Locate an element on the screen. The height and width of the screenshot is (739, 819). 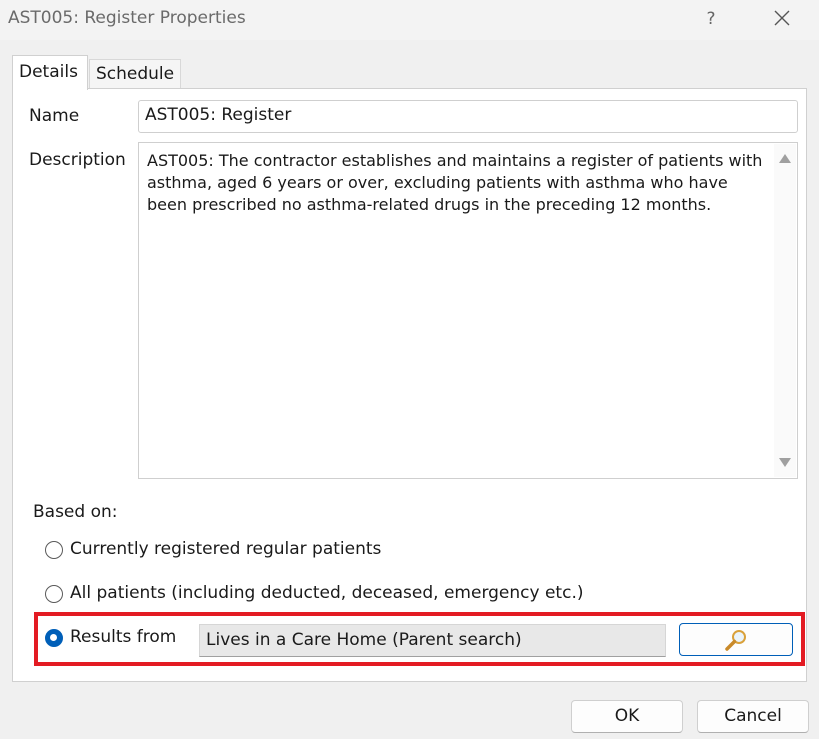
based-on-label: Based on: is located at coordinates (75, 512).